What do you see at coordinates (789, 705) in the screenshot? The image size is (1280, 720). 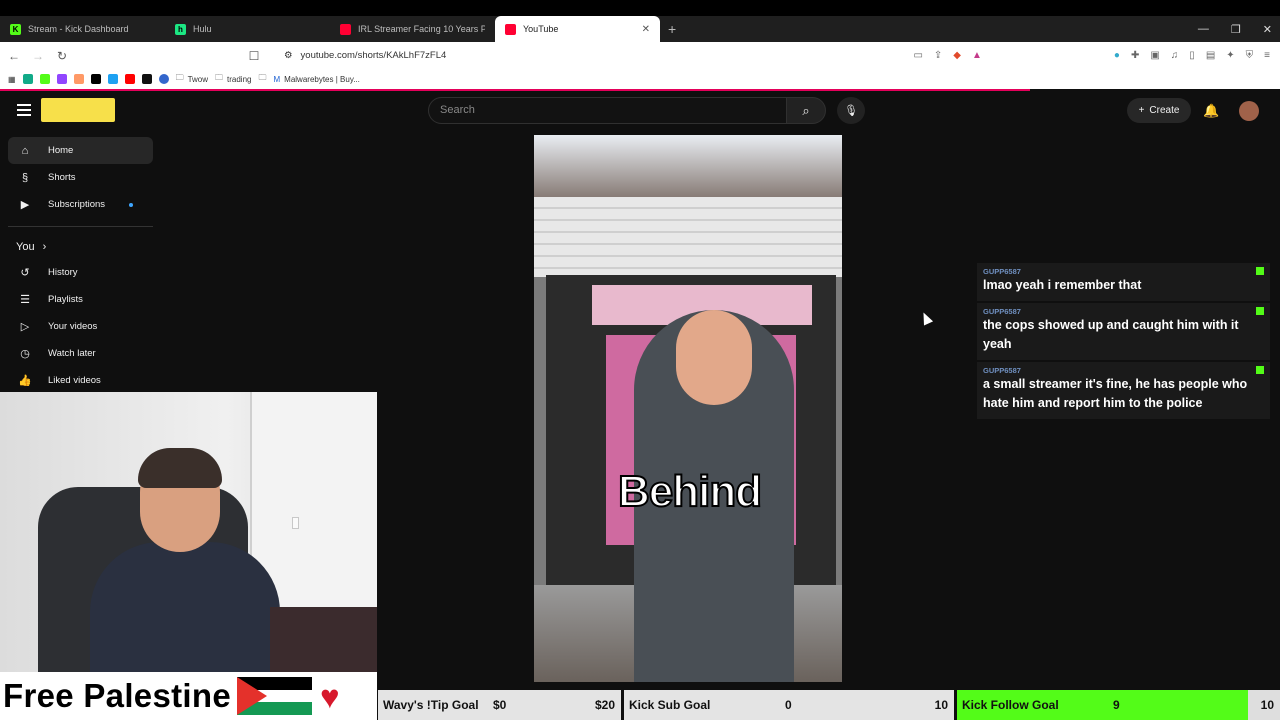 I see `sub-goal-bar: Kick Sub Goal 0 10` at bounding box center [789, 705].